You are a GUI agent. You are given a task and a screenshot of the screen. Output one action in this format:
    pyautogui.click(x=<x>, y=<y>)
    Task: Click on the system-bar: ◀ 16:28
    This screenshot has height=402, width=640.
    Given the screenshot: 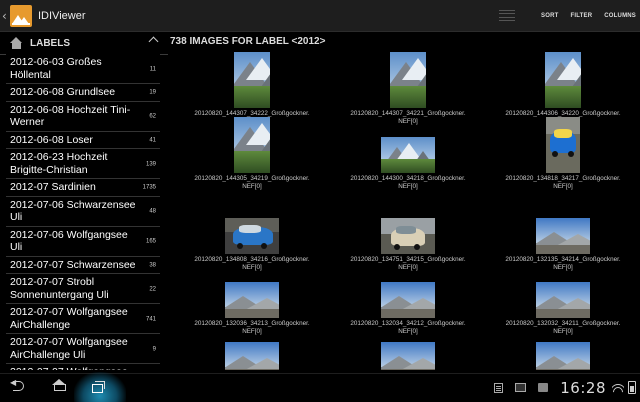 What is the action you would take?
    pyautogui.click(x=320, y=387)
    